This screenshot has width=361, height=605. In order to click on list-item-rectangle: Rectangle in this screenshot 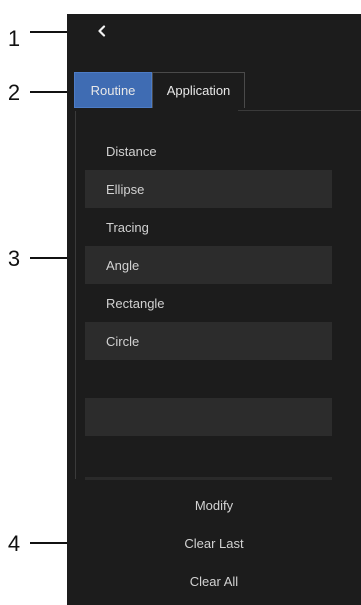, I will do `click(208, 303)`.